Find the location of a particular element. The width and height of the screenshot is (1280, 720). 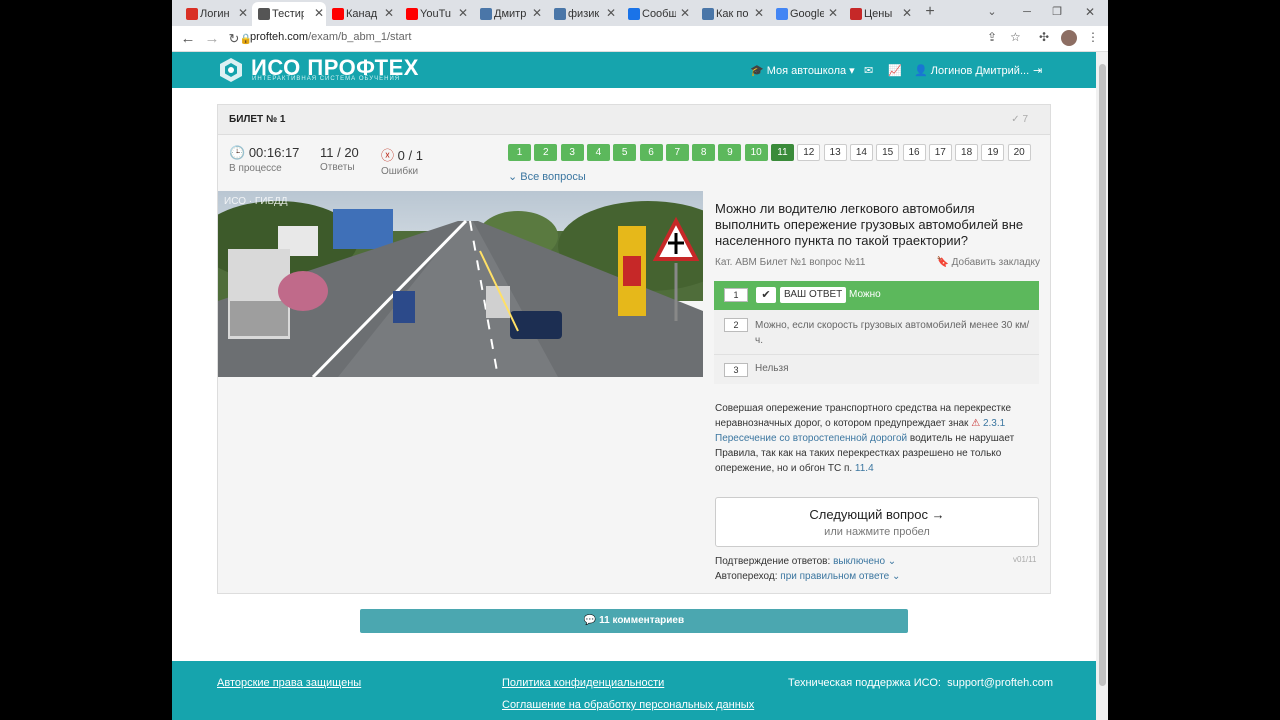

answers-label: Ответы is located at coordinates (337, 167).